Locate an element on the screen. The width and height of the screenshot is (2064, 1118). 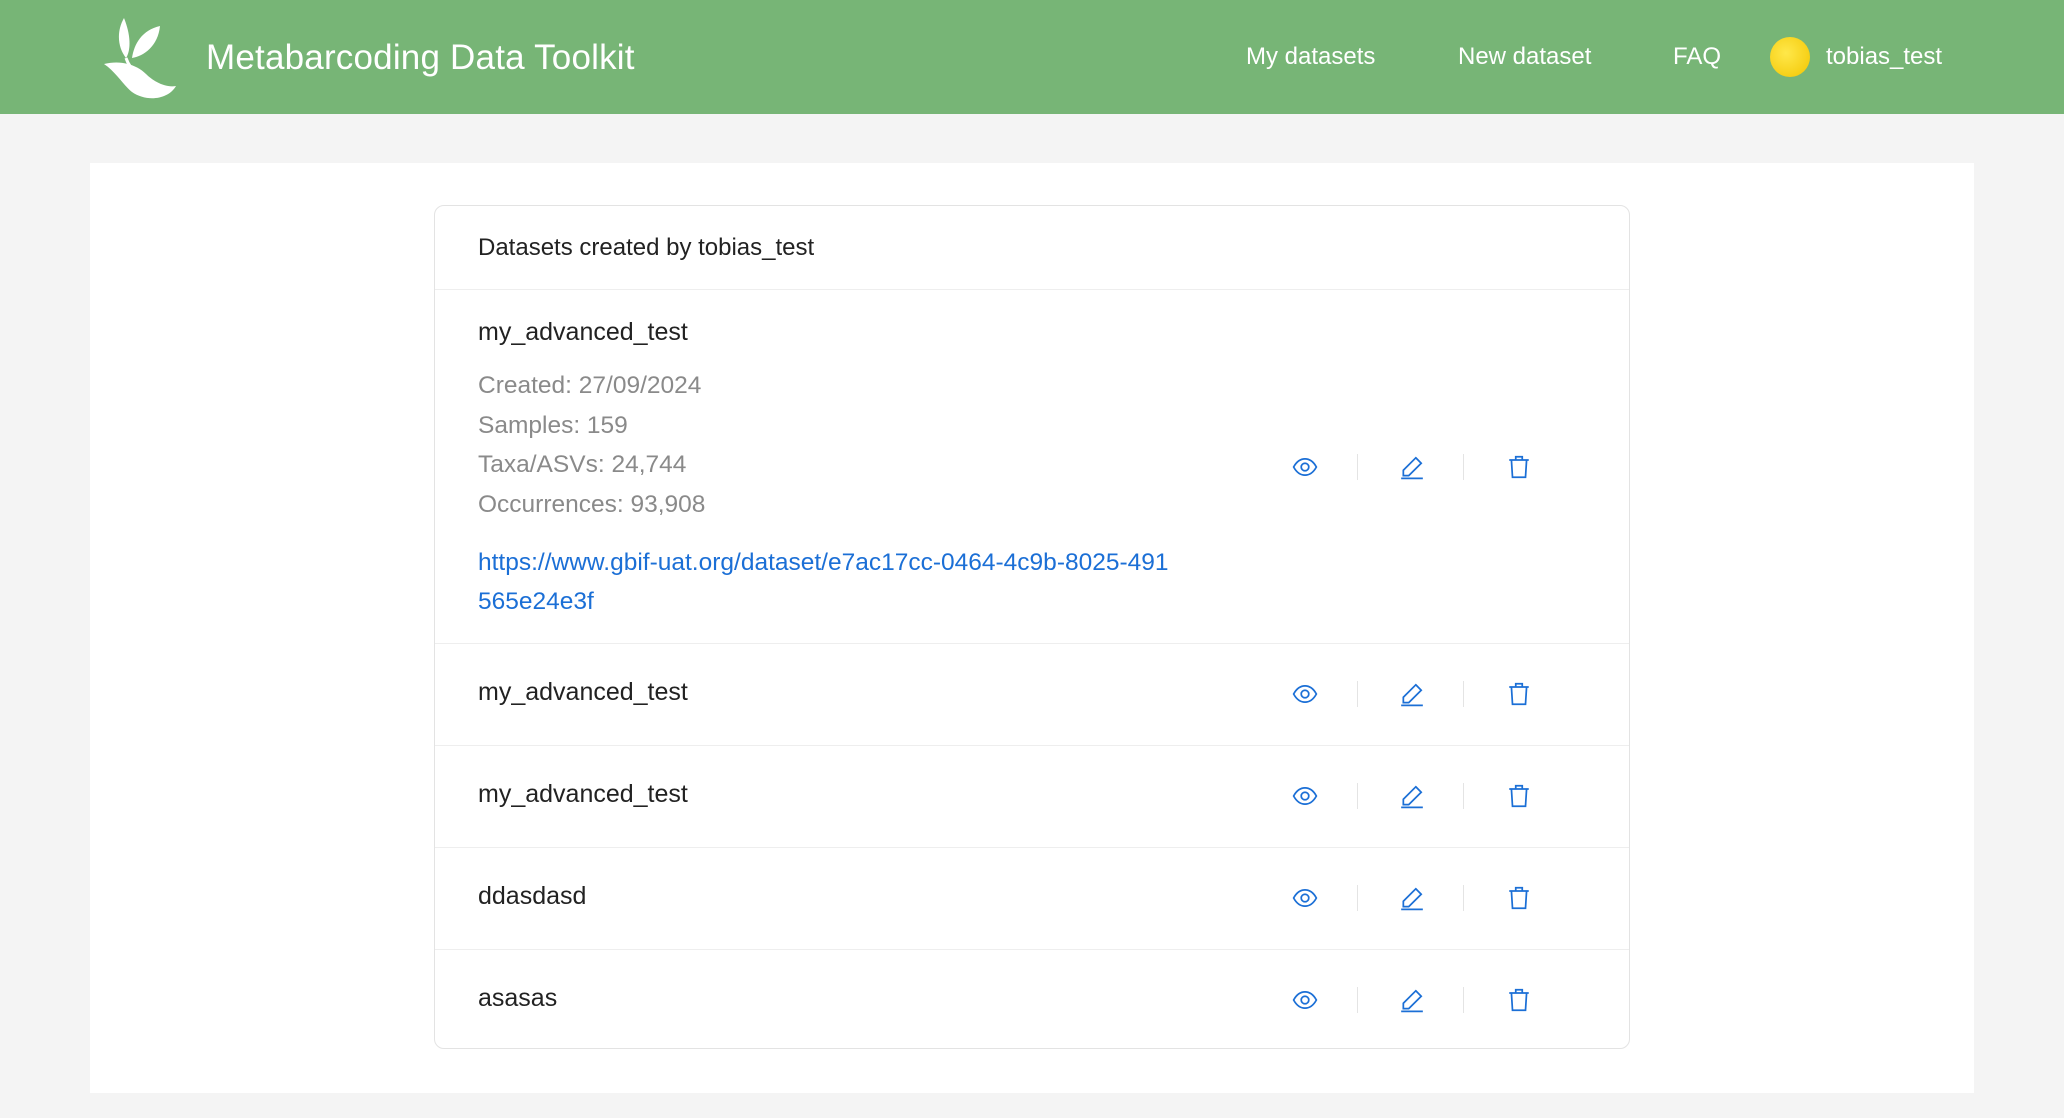
nav-my-datasets-label: My datasets is located at coordinates (1310, 57).